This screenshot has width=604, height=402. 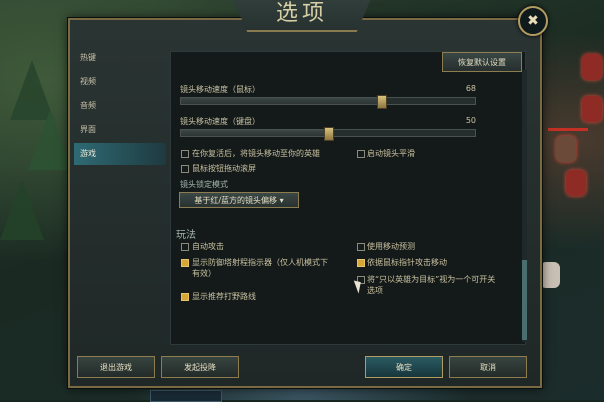 What do you see at coordinates (220, 89) in the screenshot?
I see `mouse-speed-label: 镜头移动速度（鼠标）` at bounding box center [220, 89].